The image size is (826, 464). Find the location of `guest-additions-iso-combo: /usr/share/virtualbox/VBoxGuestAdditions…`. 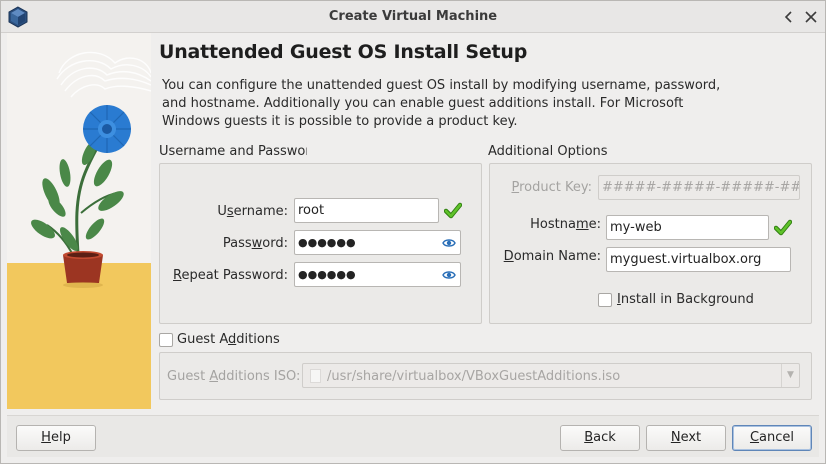

guest-additions-iso-combo: /usr/share/virtualbox/VBoxGuestAdditions… is located at coordinates (551, 375).